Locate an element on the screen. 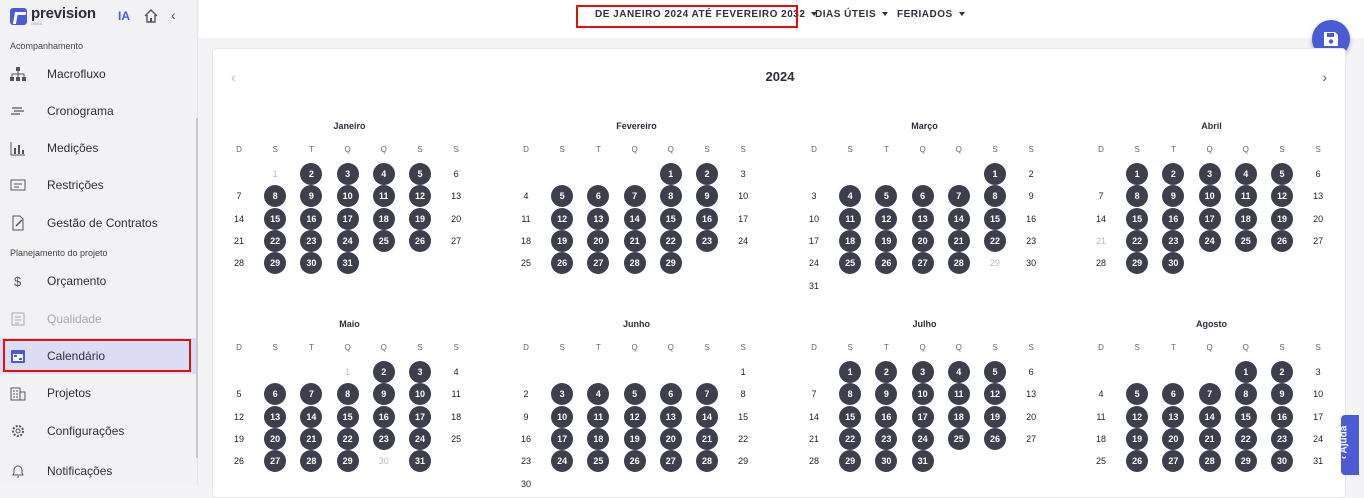 The image size is (1364, 498). calendar-day: 7 is located at coordinates (958, 196).